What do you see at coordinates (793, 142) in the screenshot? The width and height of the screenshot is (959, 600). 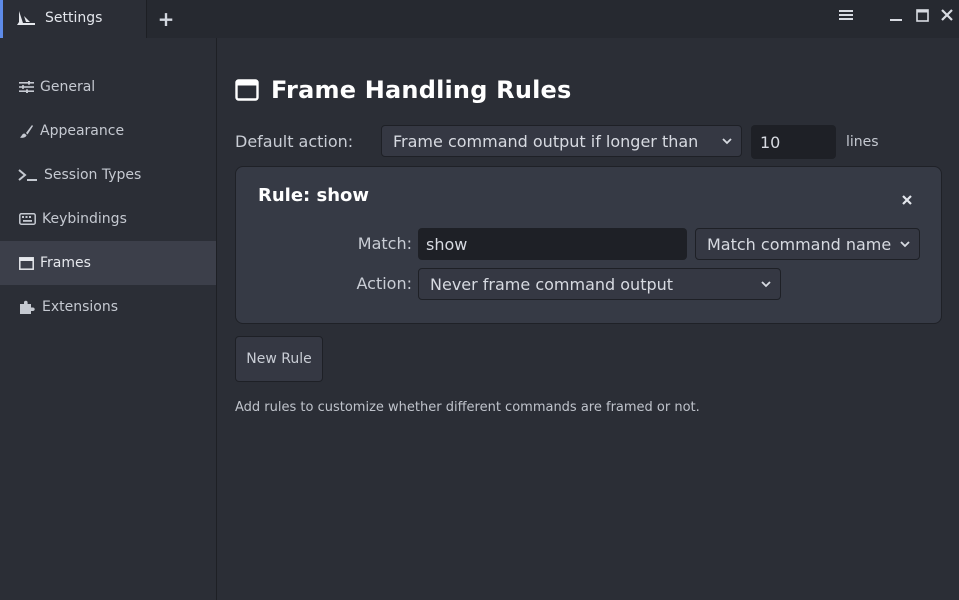 I see `lines-threshold-input: 10` at bounding box center [793, 142].